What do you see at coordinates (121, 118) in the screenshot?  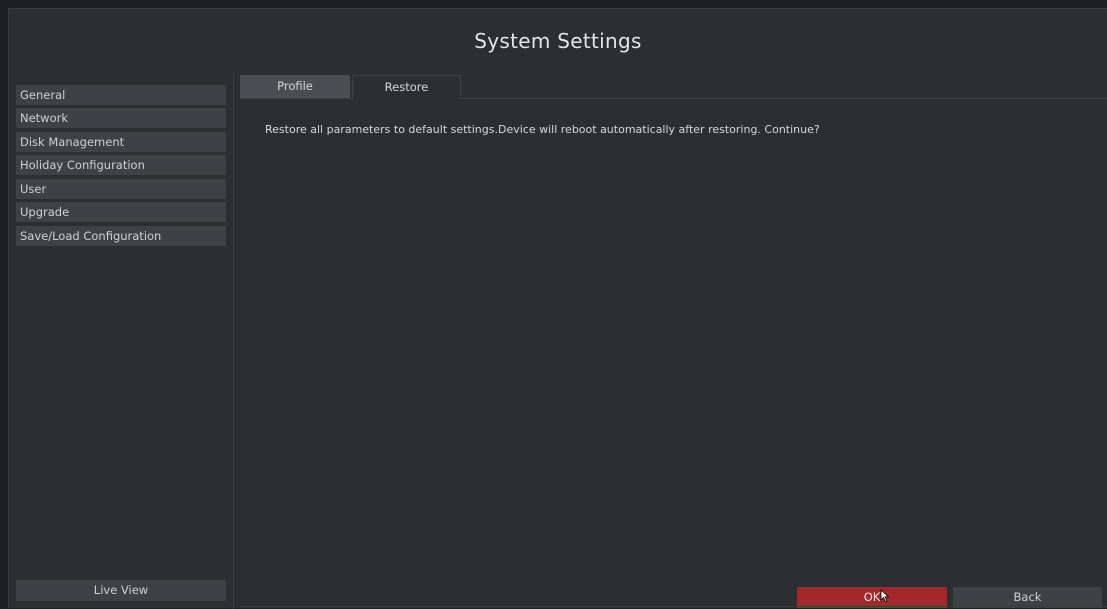 I see `sidebar-item-network: Network` at bounding box center [121, 118].